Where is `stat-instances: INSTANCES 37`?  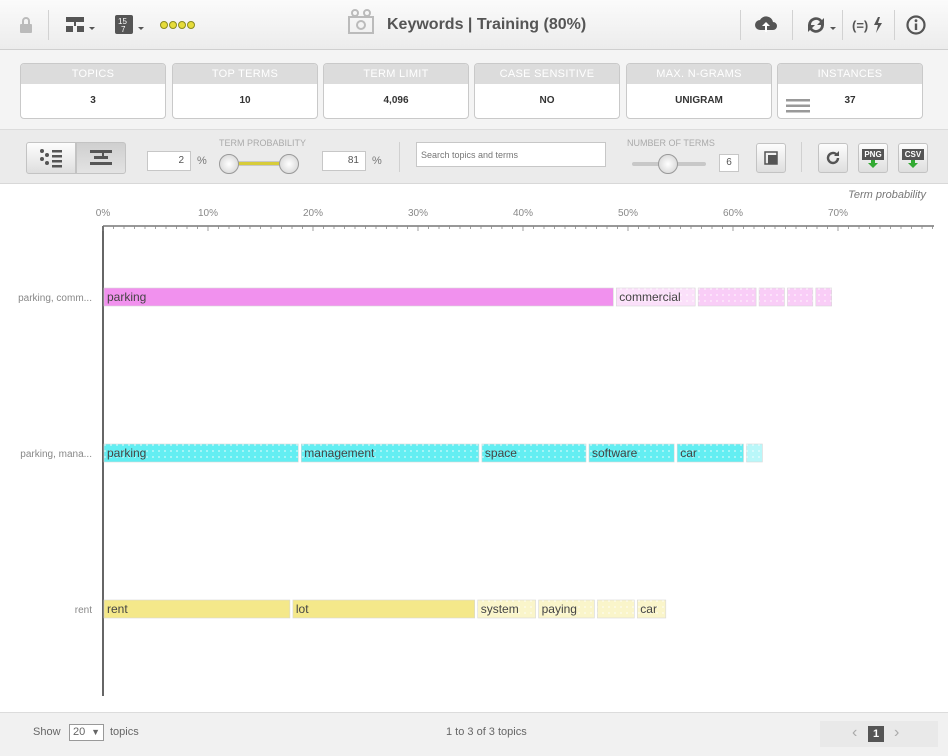
stat-instances: INSTANCES 37 is located at coordinates (850, 91).